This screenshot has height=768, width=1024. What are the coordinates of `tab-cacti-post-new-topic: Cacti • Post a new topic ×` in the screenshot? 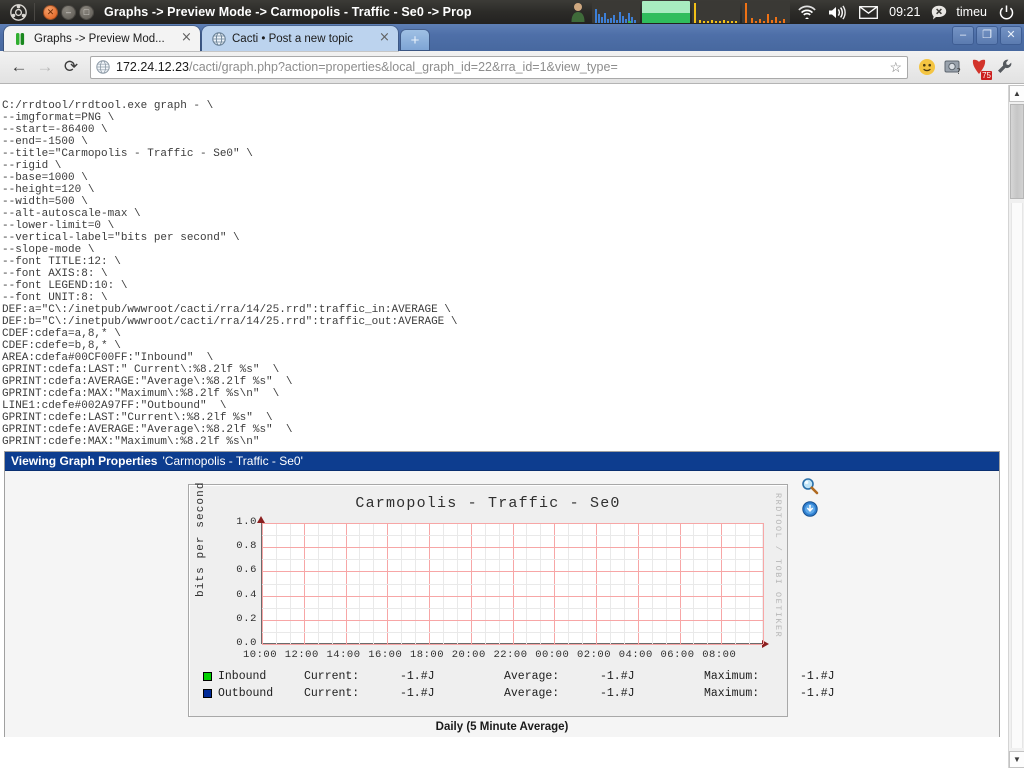 It's located at (300, 38).